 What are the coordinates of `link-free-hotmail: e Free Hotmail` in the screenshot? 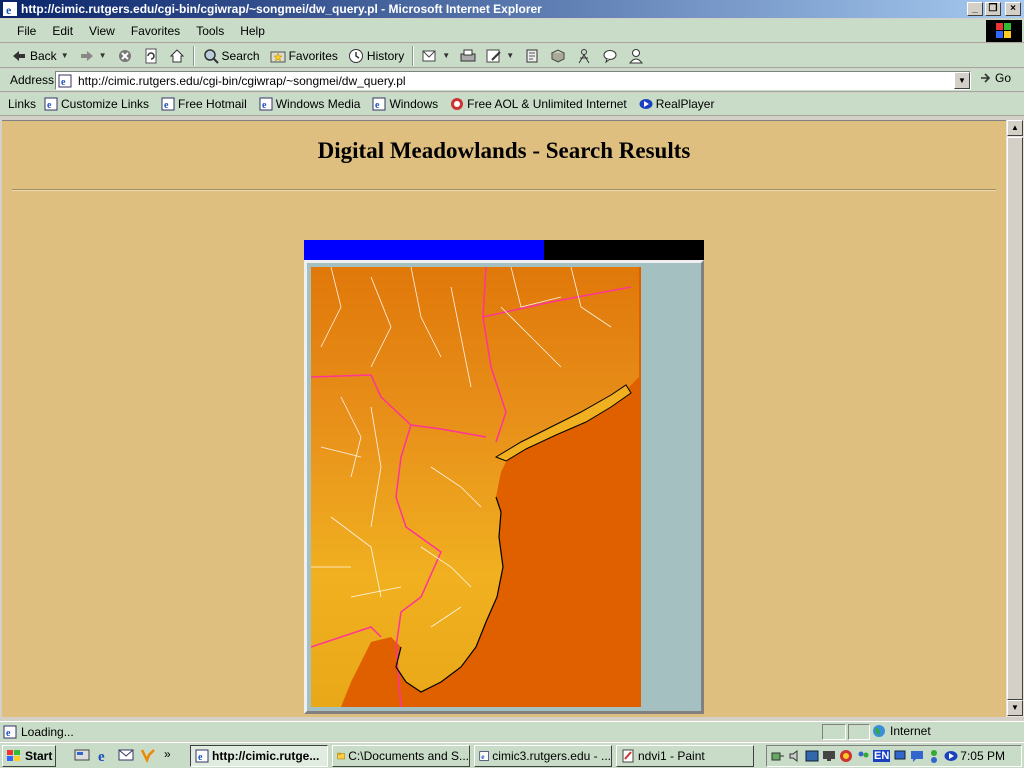 It's located at (204, 104).